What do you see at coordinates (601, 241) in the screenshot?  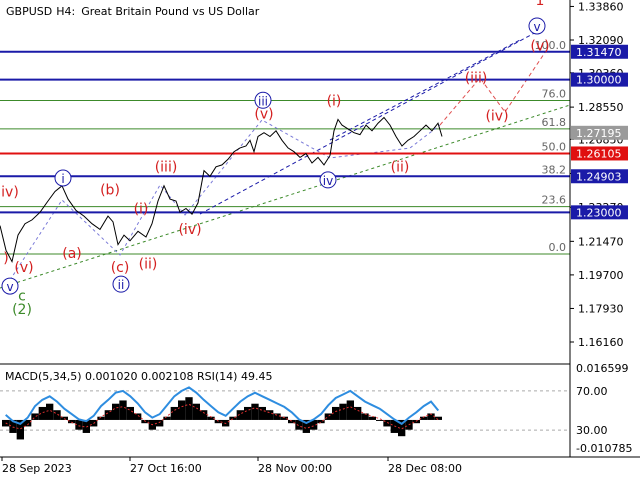 I see `price-tick-label: 1.21470` at bounding box center [601, 241].